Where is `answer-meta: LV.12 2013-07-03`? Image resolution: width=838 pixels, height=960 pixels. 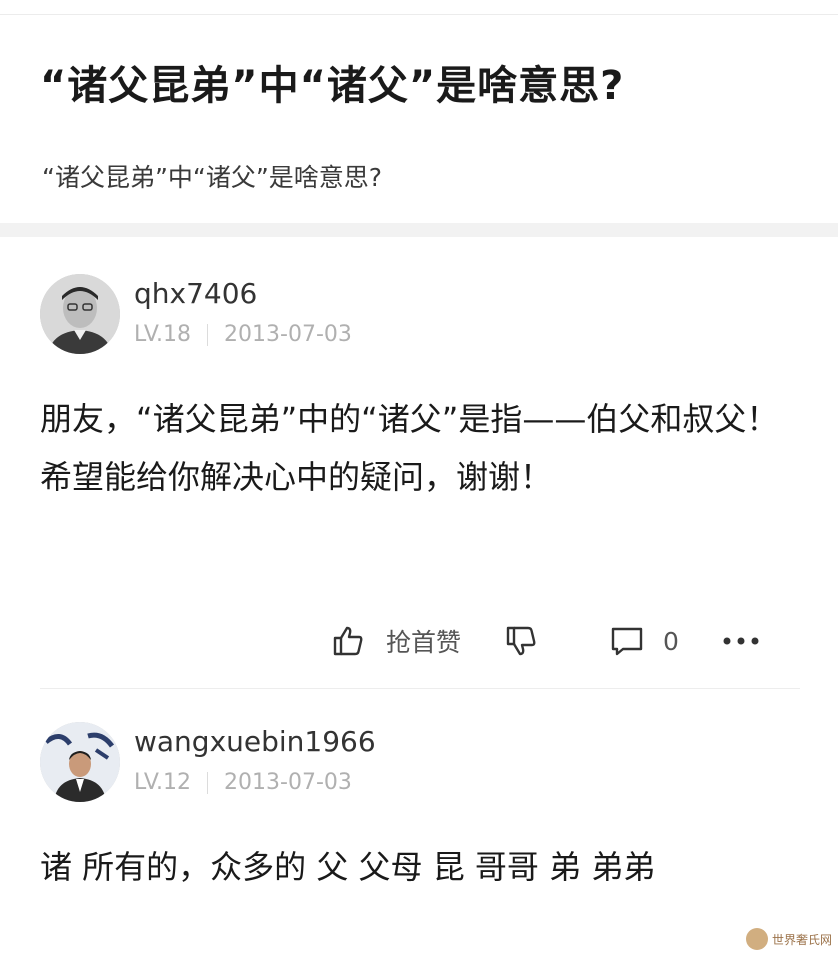
answer-meta: LV.12 2013-07-03 is located at coordinates (243, 783).